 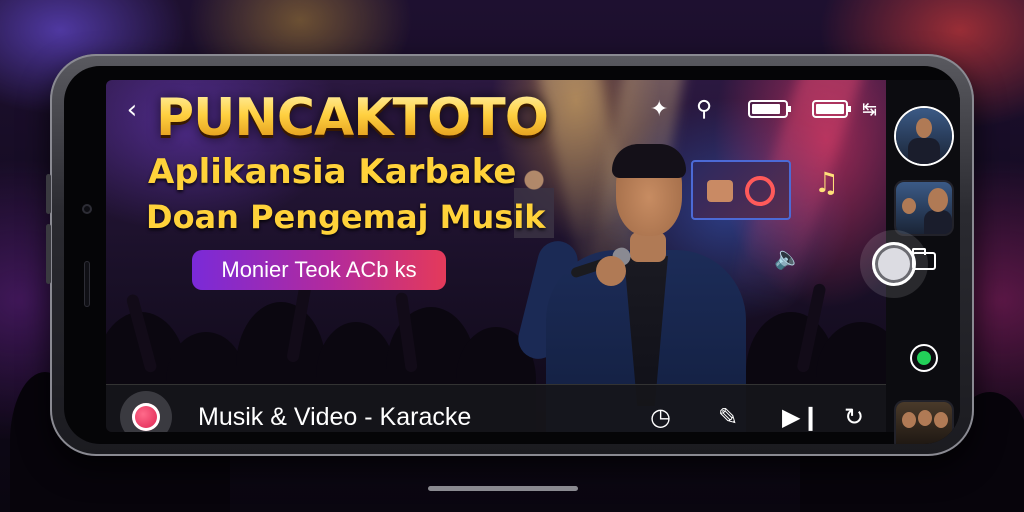 I want to click on refresh-icon: ↻, so click(x=854, y=408).